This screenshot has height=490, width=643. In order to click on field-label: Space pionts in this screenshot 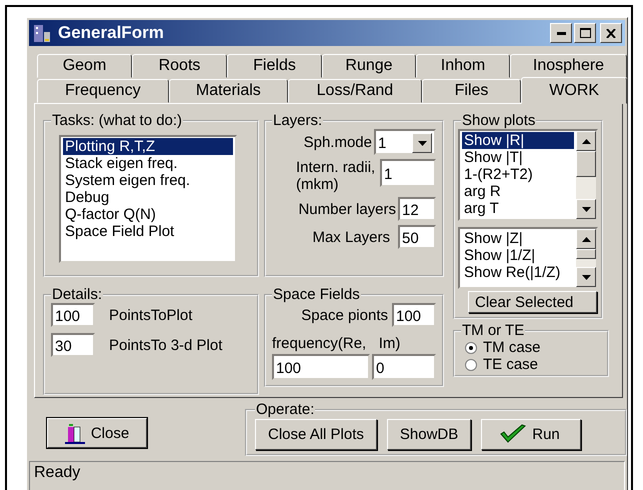, I will do `click(344, 315)`.